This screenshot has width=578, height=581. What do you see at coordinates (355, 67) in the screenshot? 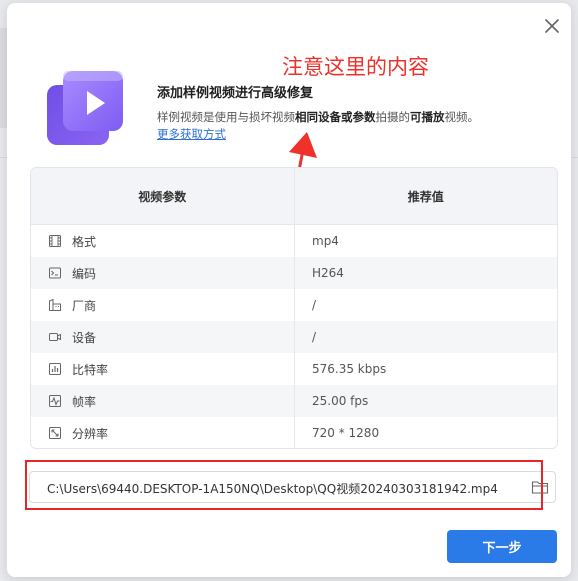
I see `annotation-text: 注意这里的内容` at bounding box center [355, 67].